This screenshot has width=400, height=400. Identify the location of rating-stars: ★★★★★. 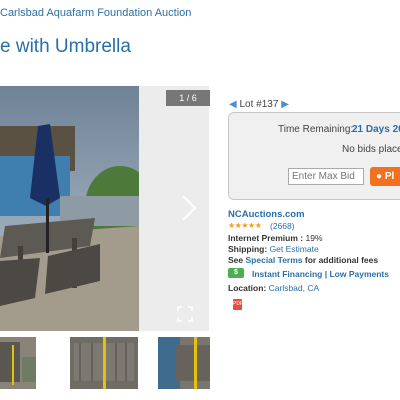
(245, 225).